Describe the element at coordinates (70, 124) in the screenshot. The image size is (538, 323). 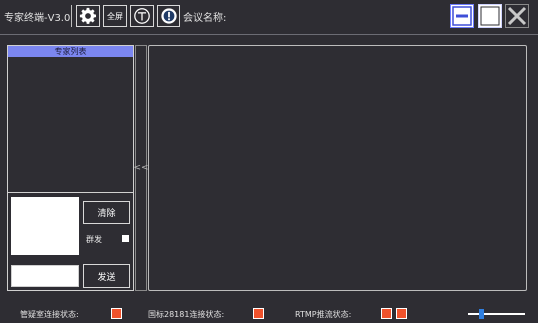
I see `expert-list` at that location.